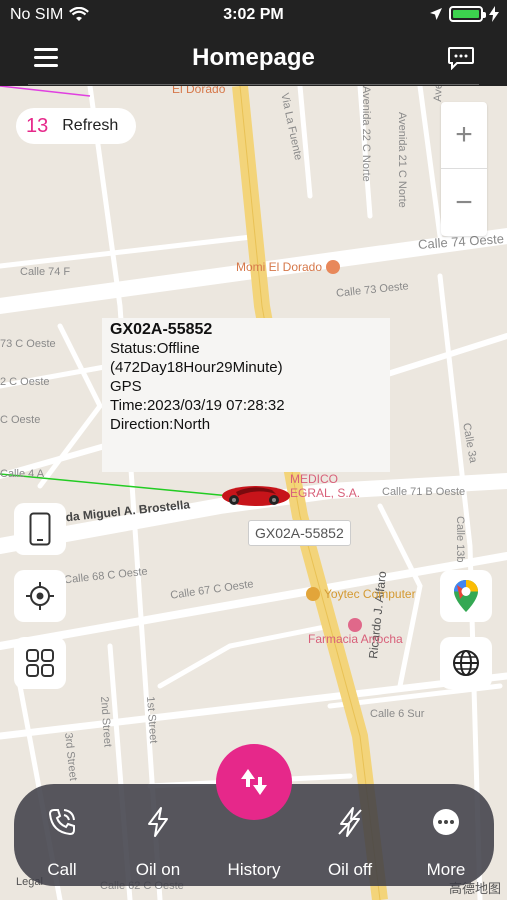  I want to click on google-maps-button, so click(466, 596).